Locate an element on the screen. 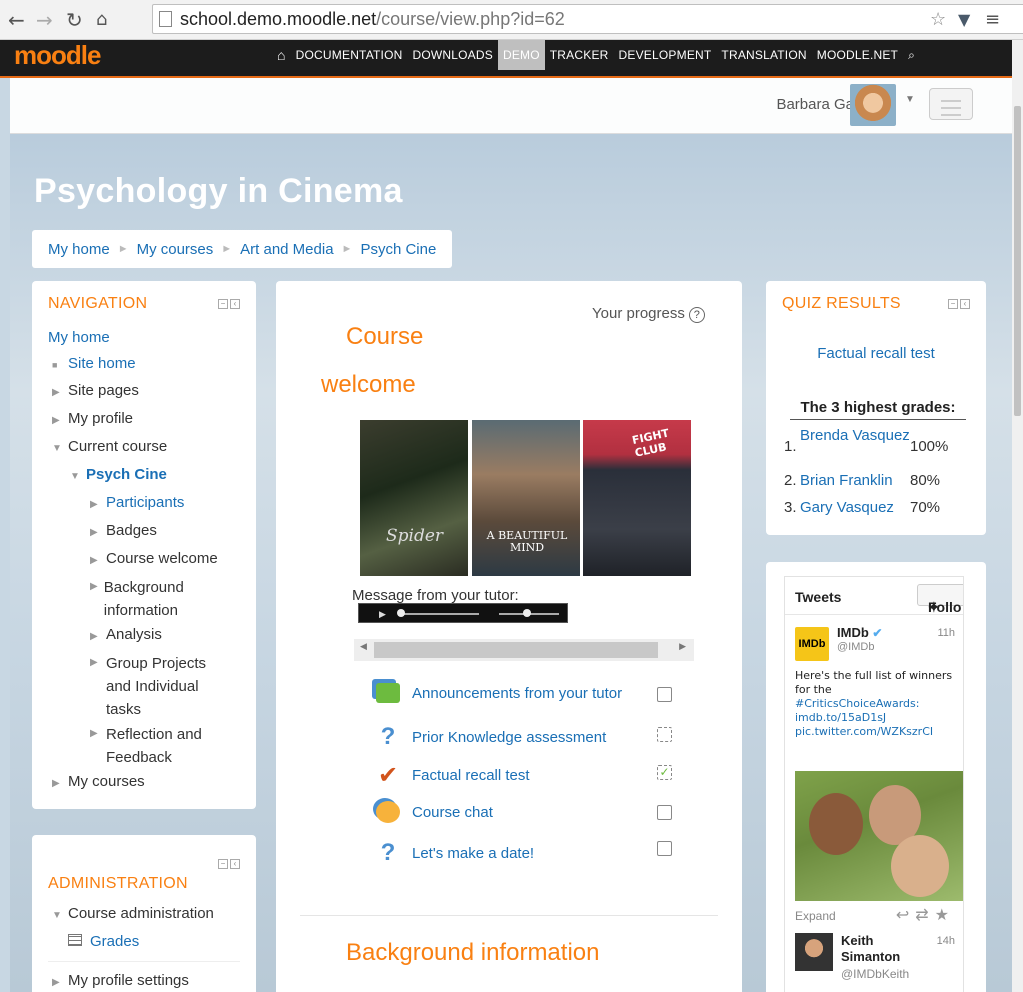 The width and height of the screenshot is (1023, 992). activity-make-a-date: ? Let's make a date! is located at coordinates (455, 853).